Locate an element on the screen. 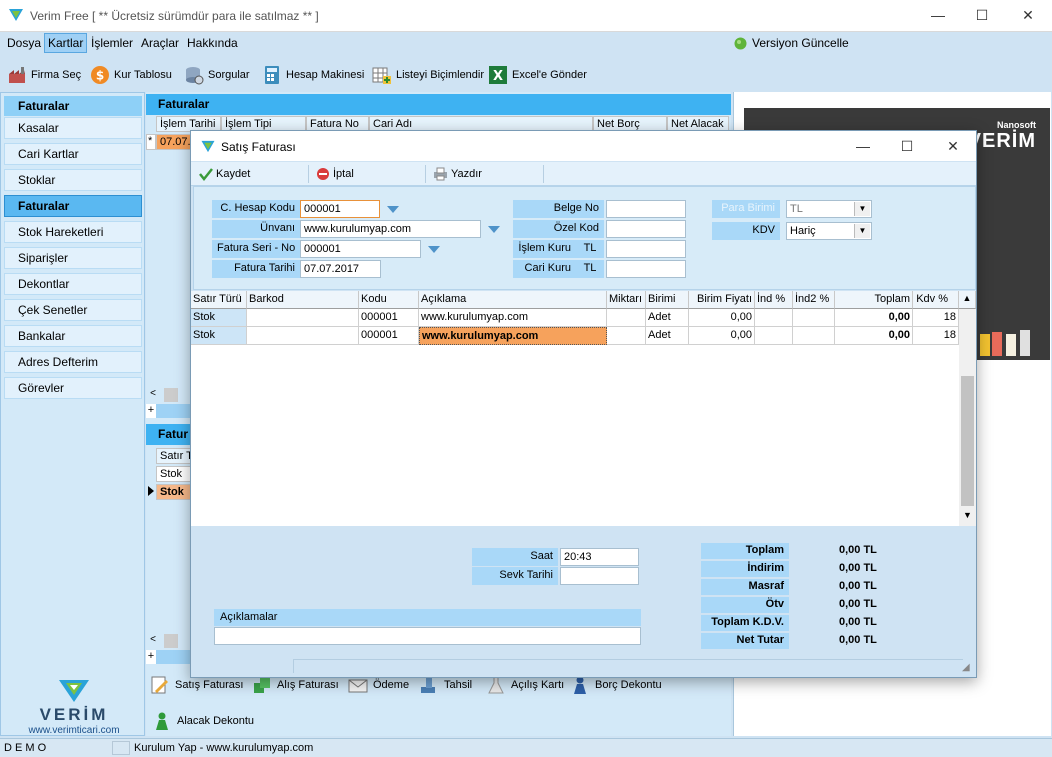  sidebar-item-dekontlar: Dekontlar is located at coordinates (73, 284).